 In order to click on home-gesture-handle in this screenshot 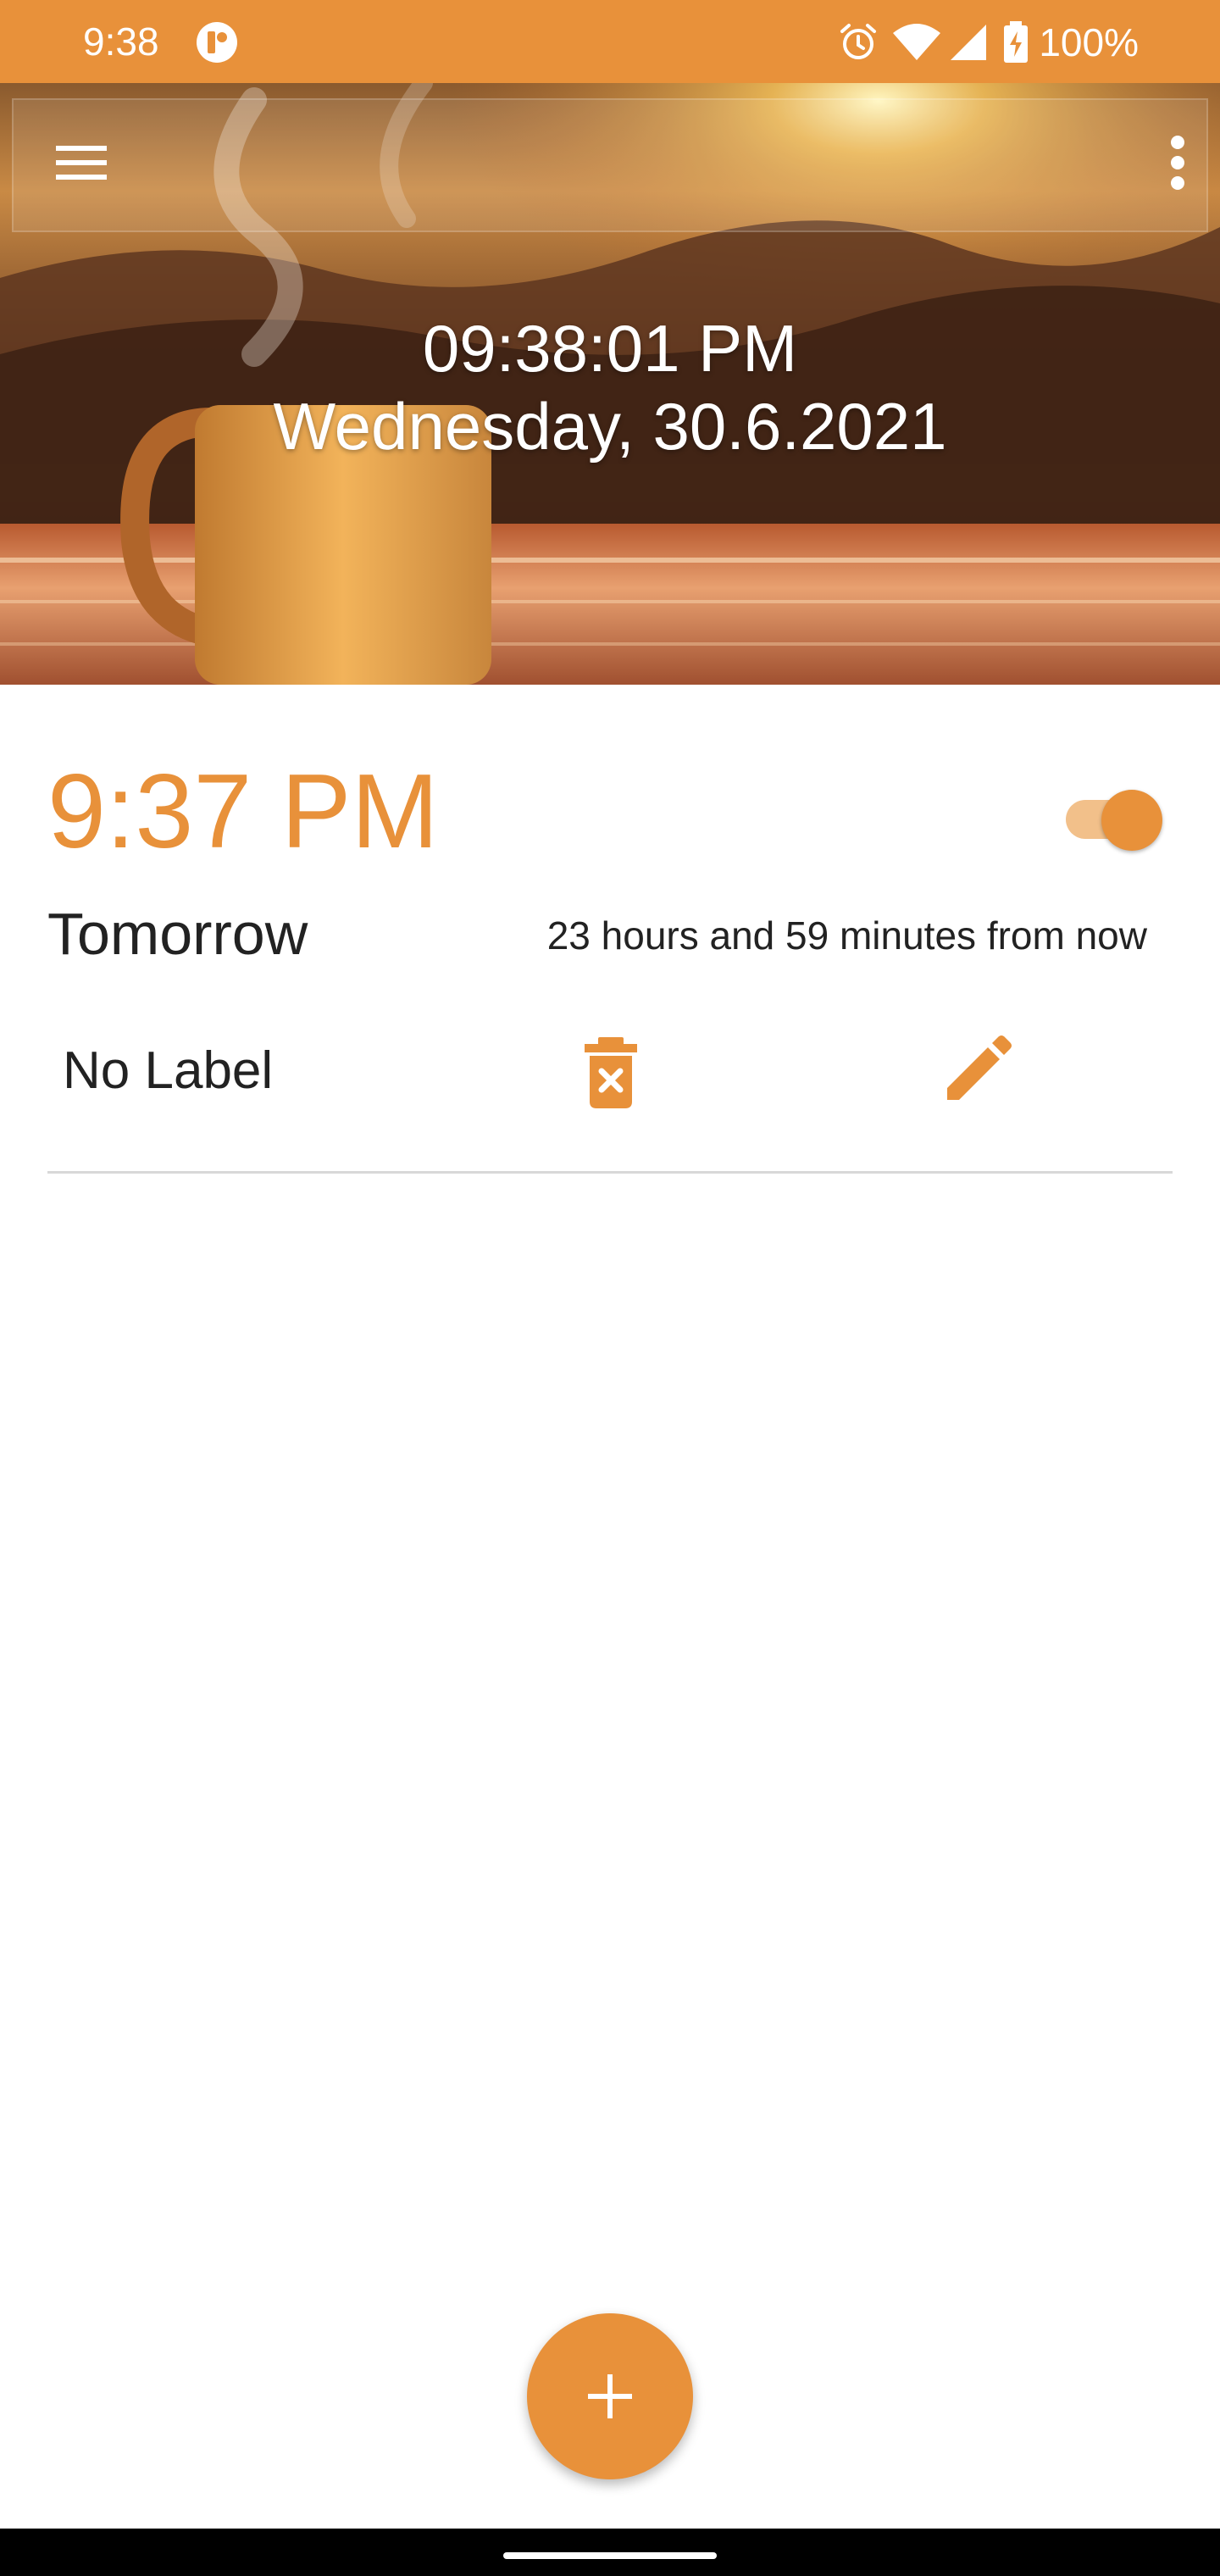, I will do `click(610, 2555)`.